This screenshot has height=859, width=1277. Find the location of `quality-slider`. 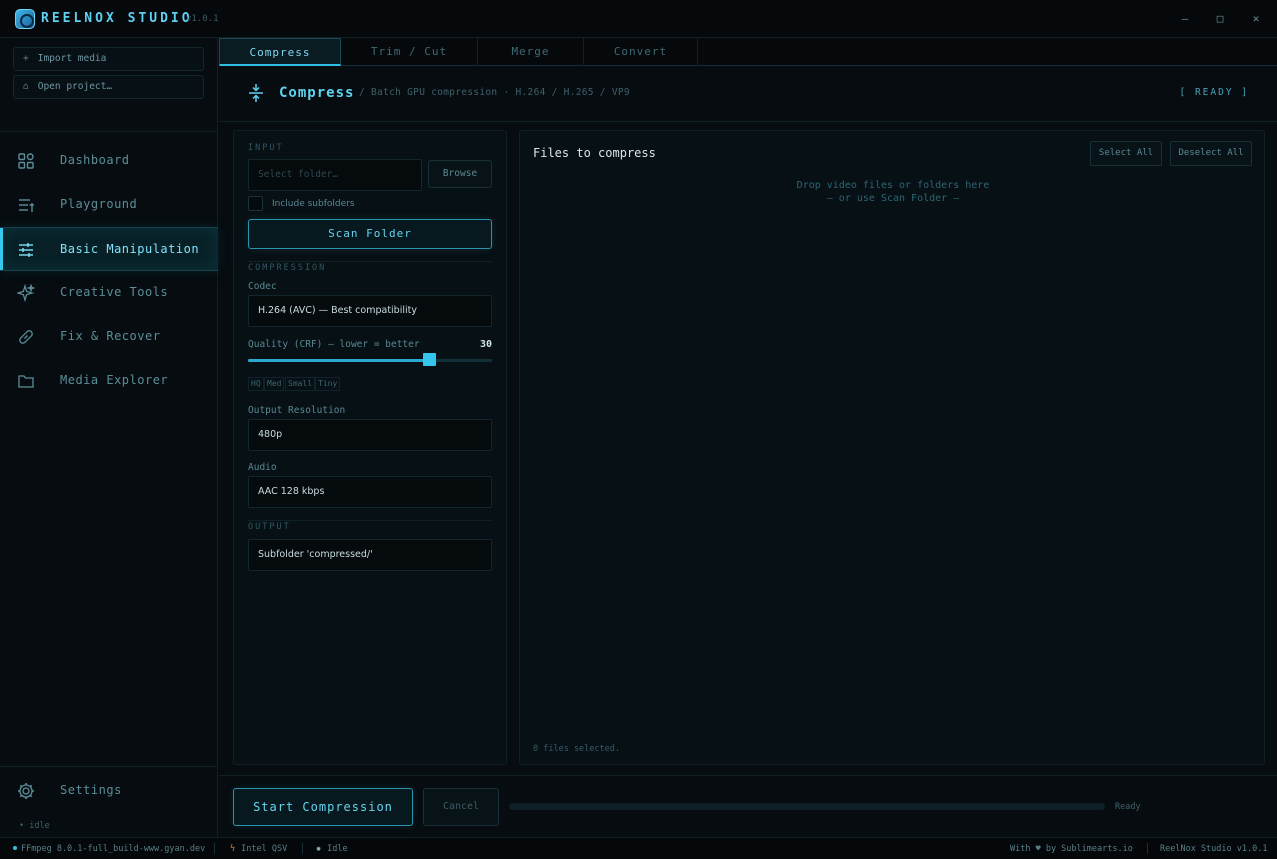

quality-slider is located at coordinates (370, 359).